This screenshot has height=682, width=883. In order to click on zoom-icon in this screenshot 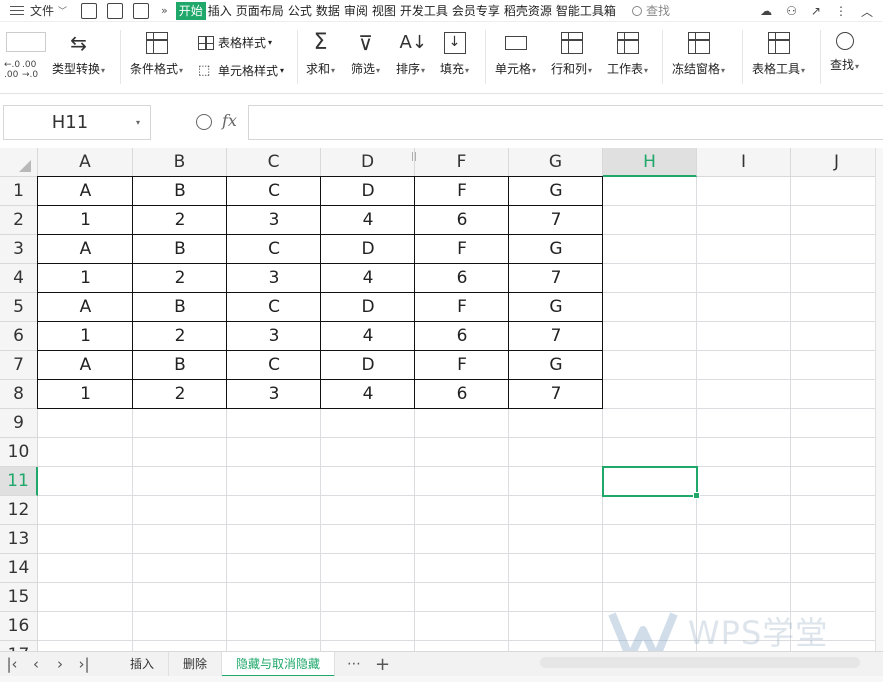, I will do `click(204, 122)`.